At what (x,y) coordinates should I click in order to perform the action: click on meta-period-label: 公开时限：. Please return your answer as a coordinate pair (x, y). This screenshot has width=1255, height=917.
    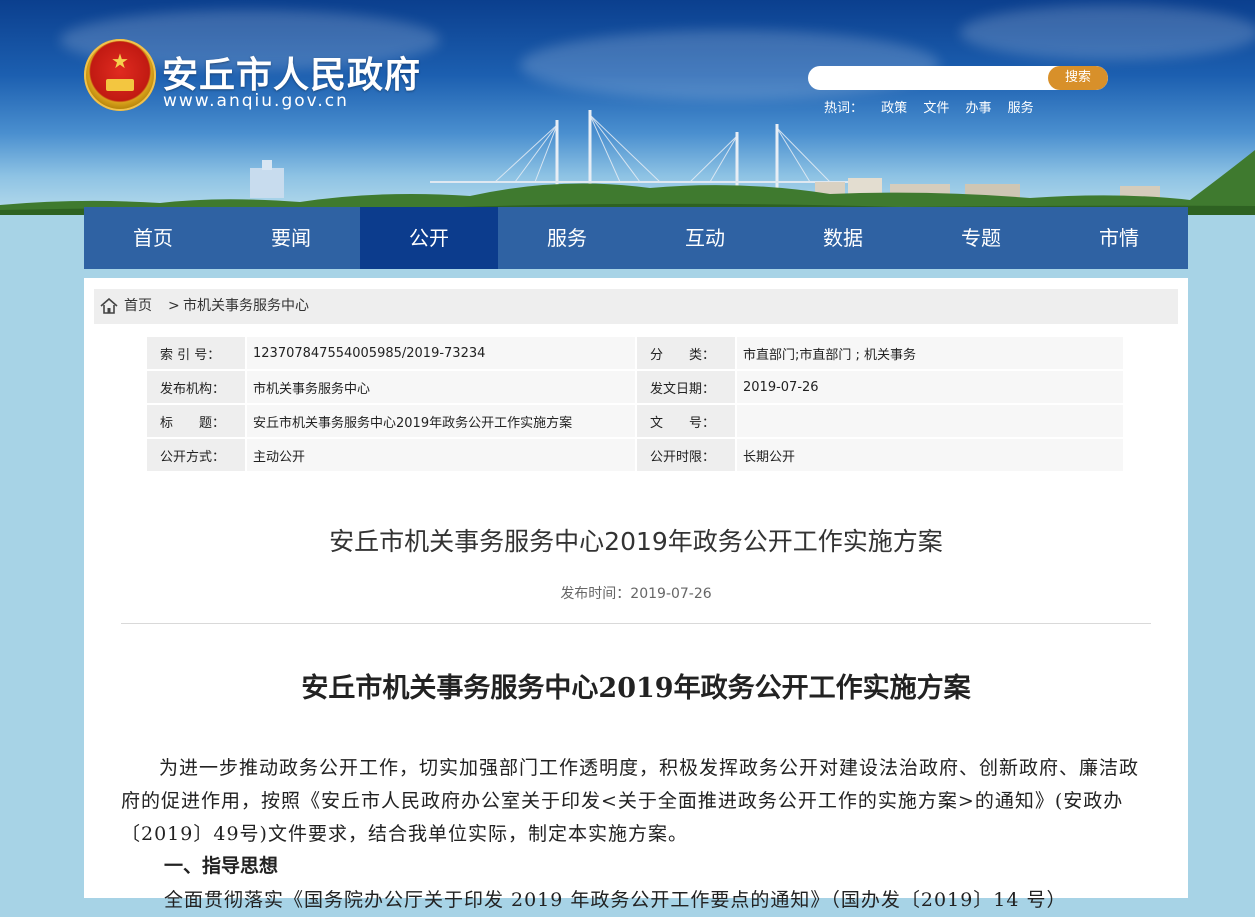
    Looking at the image, I should click on (685, 455).